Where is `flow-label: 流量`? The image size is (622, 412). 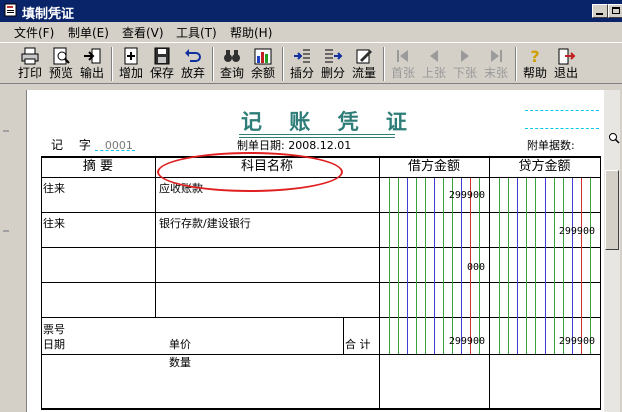 flow-label: 流量 is located at coordinates (363, 73).